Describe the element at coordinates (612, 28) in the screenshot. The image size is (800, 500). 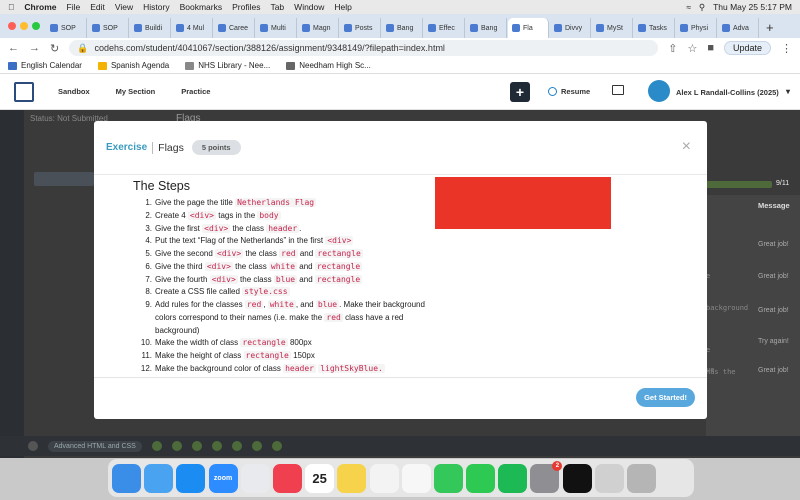
I see `browser-tab: MySt` at that location.